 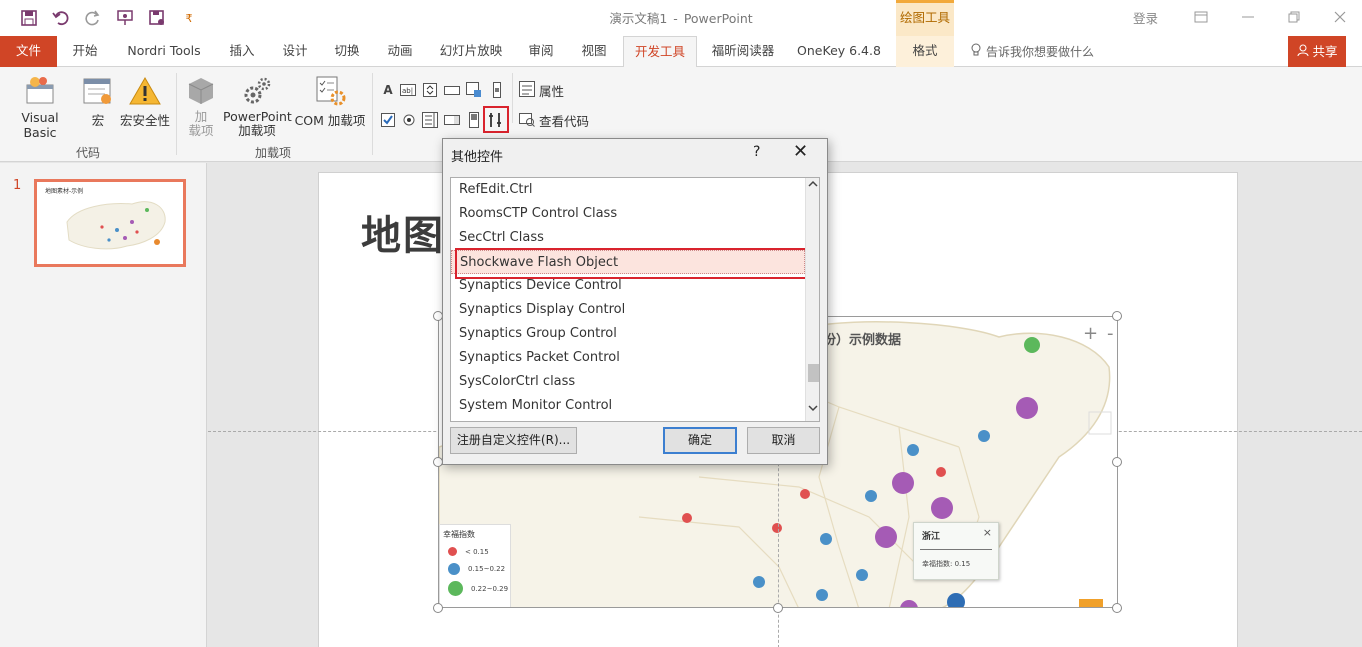 I want to click on label-control-icon: A, so click(x=388, y=90).